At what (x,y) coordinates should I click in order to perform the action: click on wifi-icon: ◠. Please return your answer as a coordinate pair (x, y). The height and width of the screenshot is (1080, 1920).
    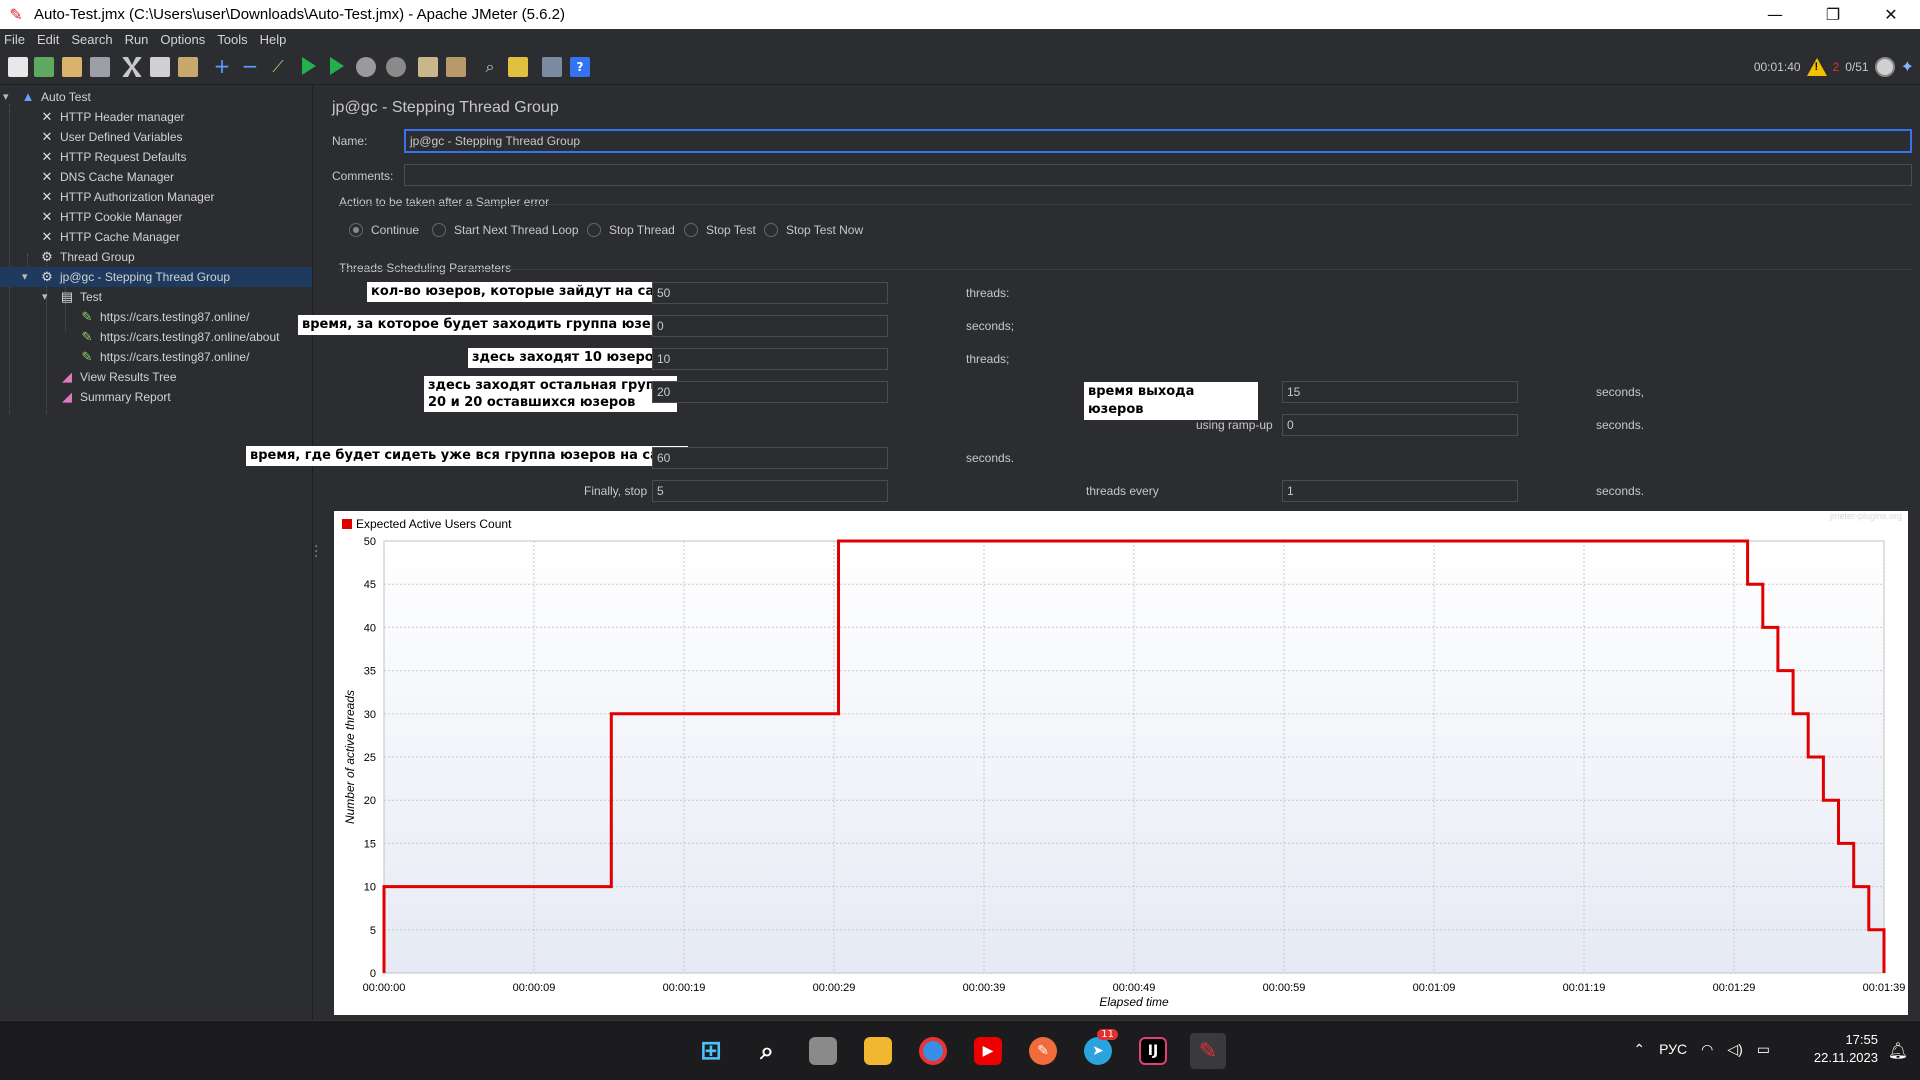
    Looking at the image, I should click on (1707, 1049).